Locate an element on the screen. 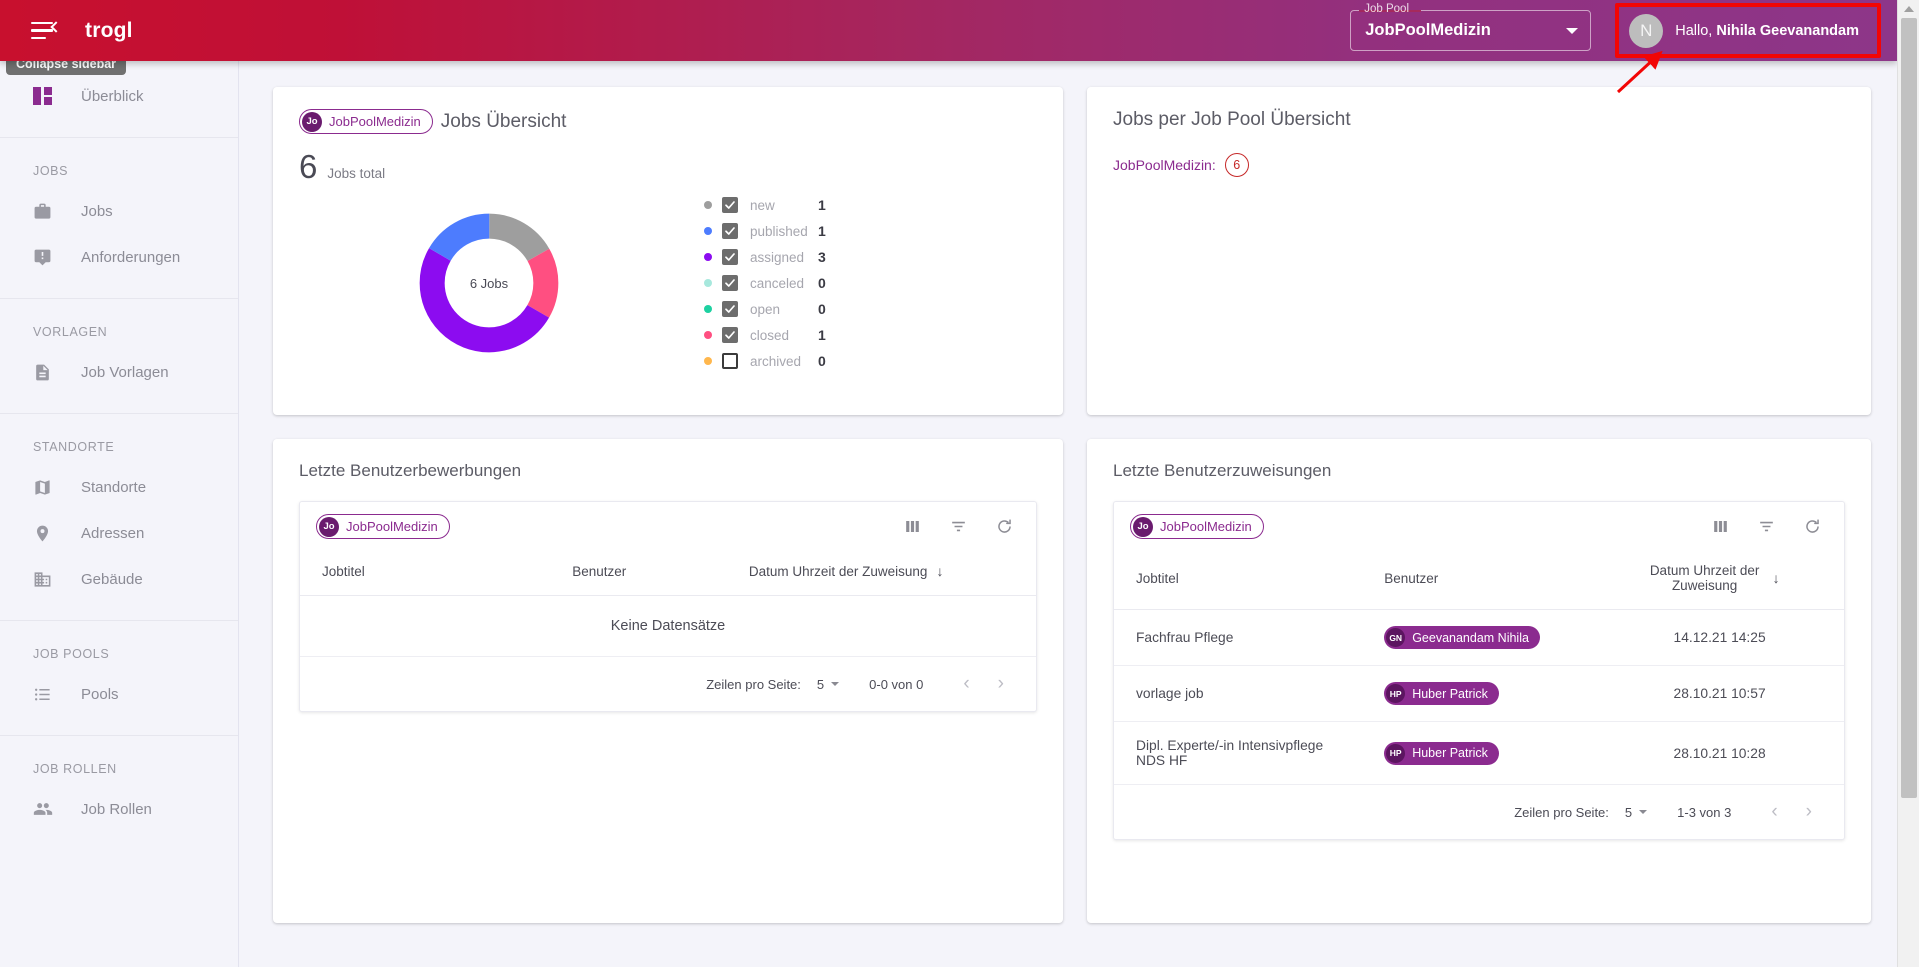  table-actions is located at coordinates (961, 526).